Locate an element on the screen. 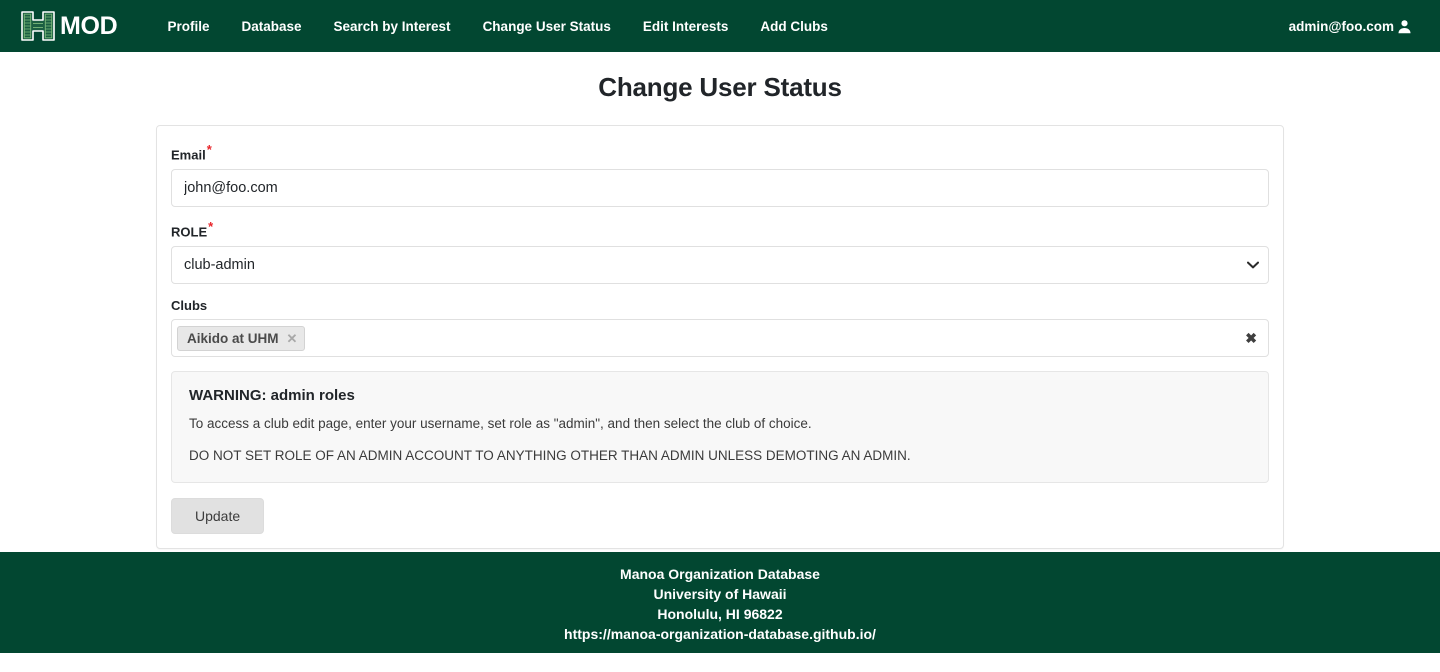  role-field-group: ROLE* is located at coordinates (720, 252).